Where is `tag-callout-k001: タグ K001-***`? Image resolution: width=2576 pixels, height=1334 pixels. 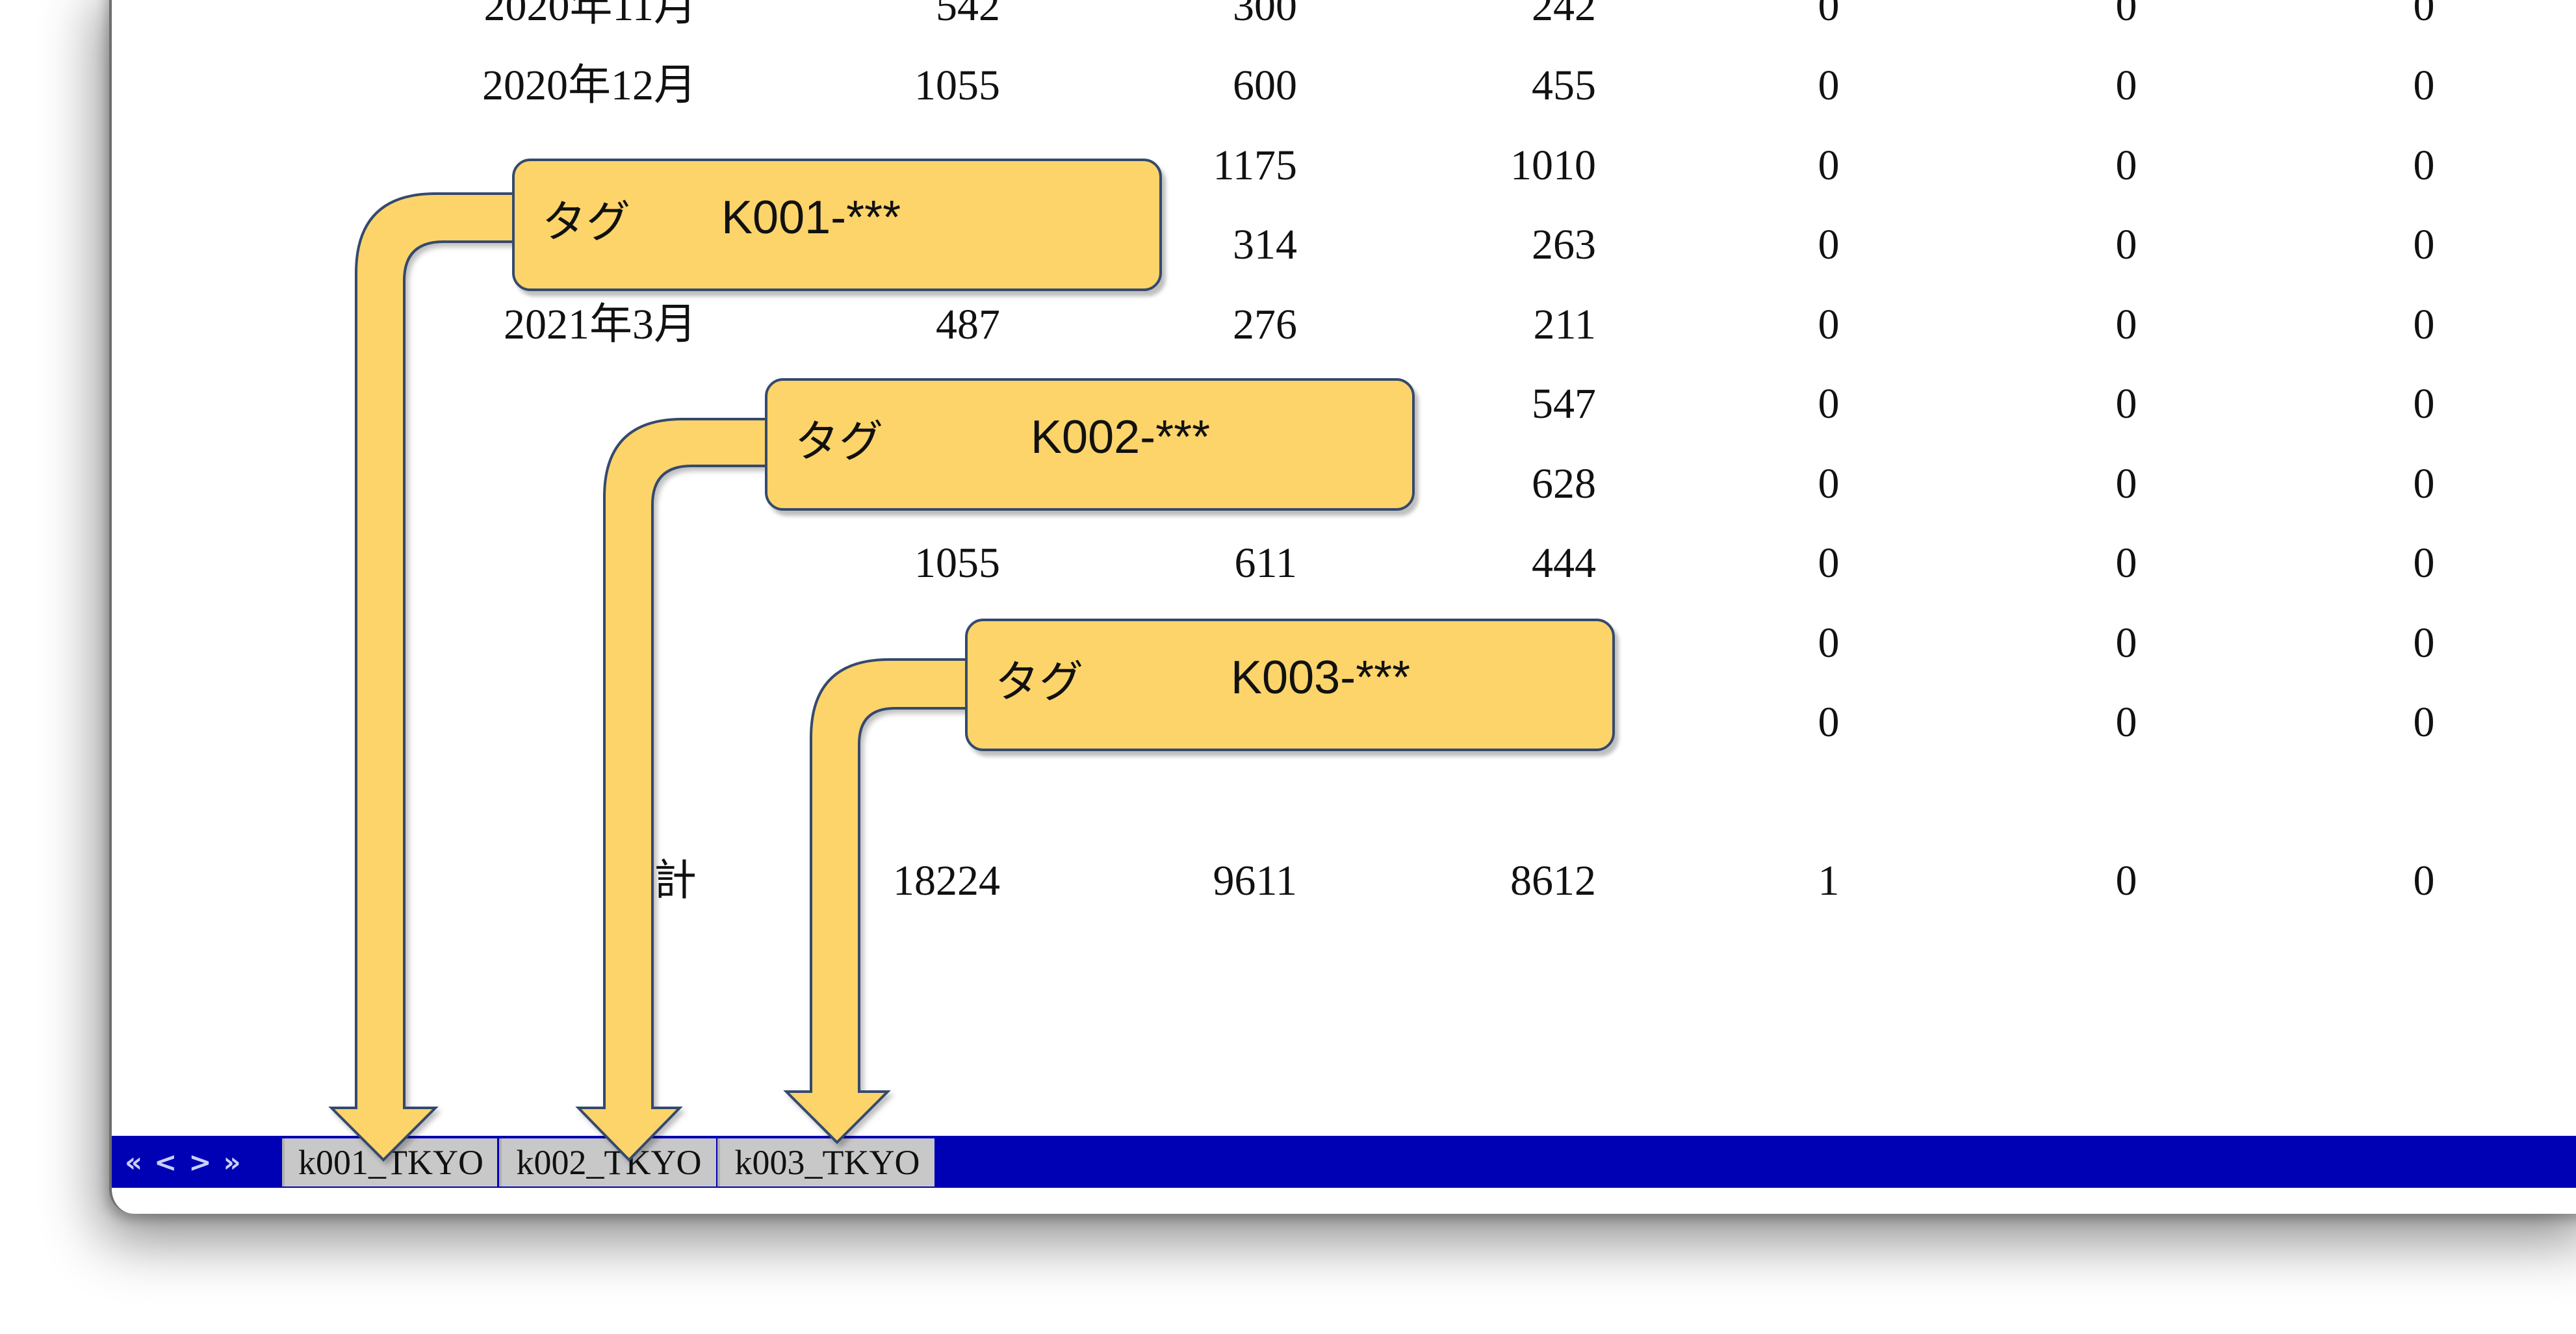
tag-callout-k001: タグ K001-*** is located at coordinates (837, 225).